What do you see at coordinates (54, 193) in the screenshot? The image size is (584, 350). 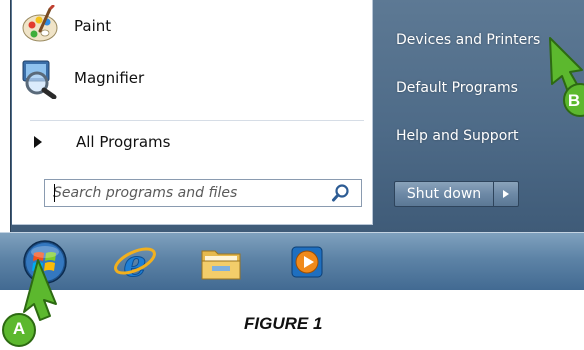 I see `text-caret` at bounding box center [54, 193].